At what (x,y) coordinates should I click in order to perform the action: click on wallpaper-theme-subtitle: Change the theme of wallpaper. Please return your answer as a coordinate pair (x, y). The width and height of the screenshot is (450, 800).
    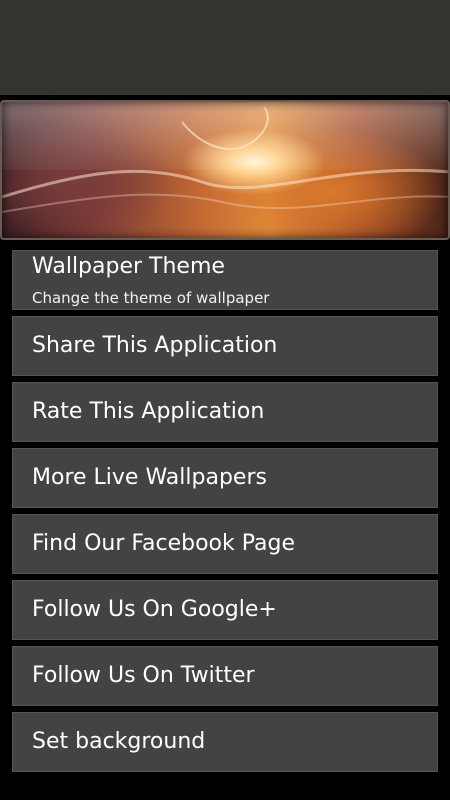
    Looking at the image, I should click on (151, 298).